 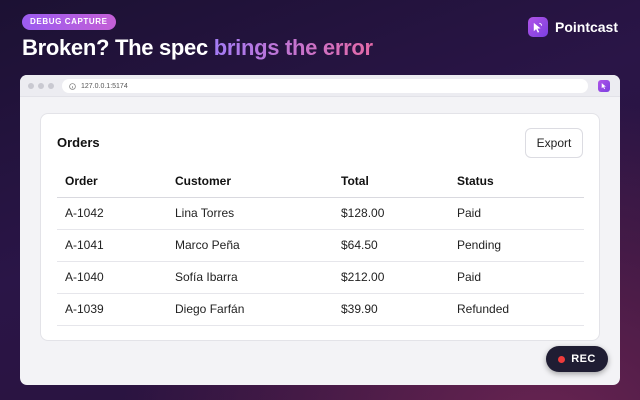 I want to click on export-button: Export, so click(x=554, y=143).